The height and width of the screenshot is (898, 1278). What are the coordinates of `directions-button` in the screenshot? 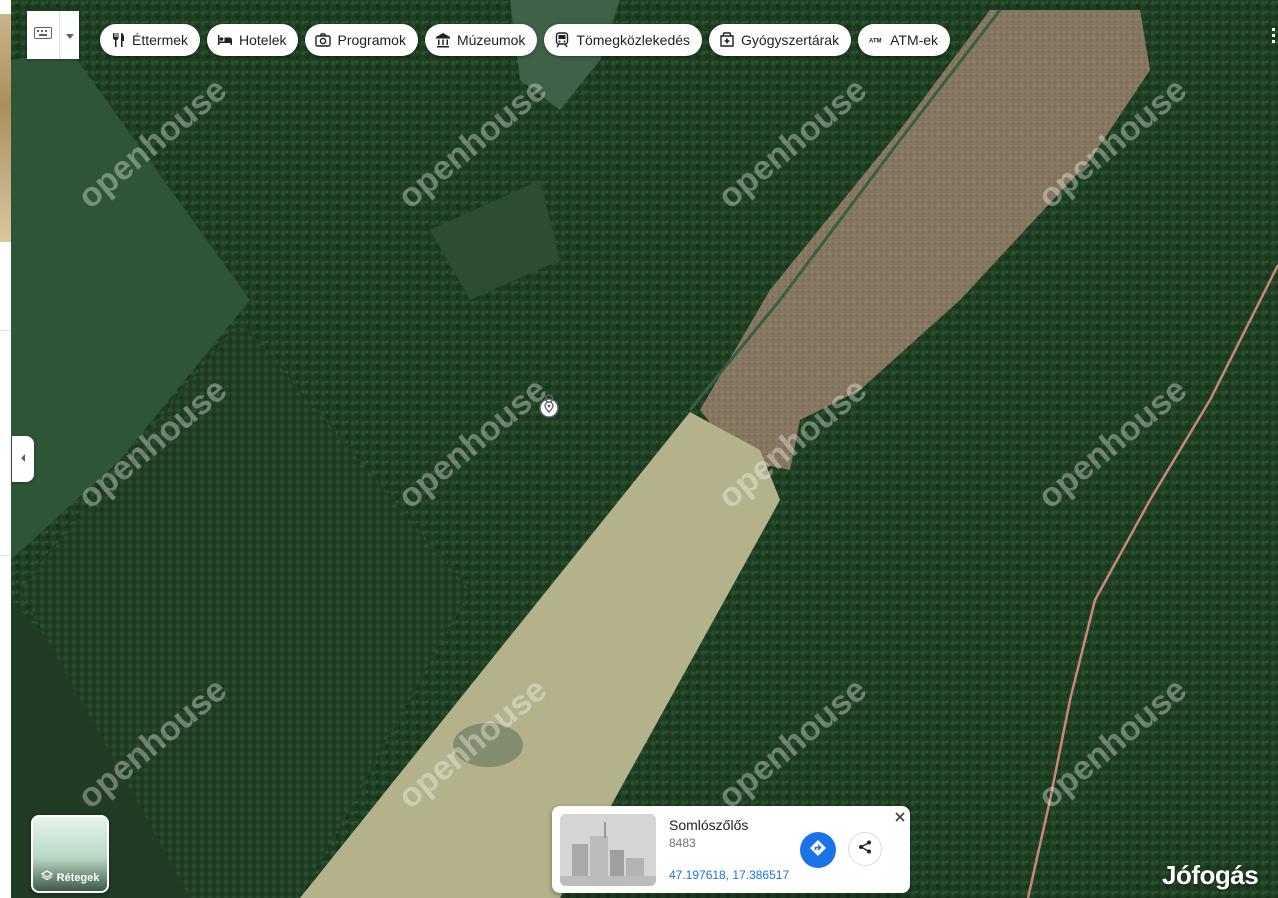 It's located at (818, 850).